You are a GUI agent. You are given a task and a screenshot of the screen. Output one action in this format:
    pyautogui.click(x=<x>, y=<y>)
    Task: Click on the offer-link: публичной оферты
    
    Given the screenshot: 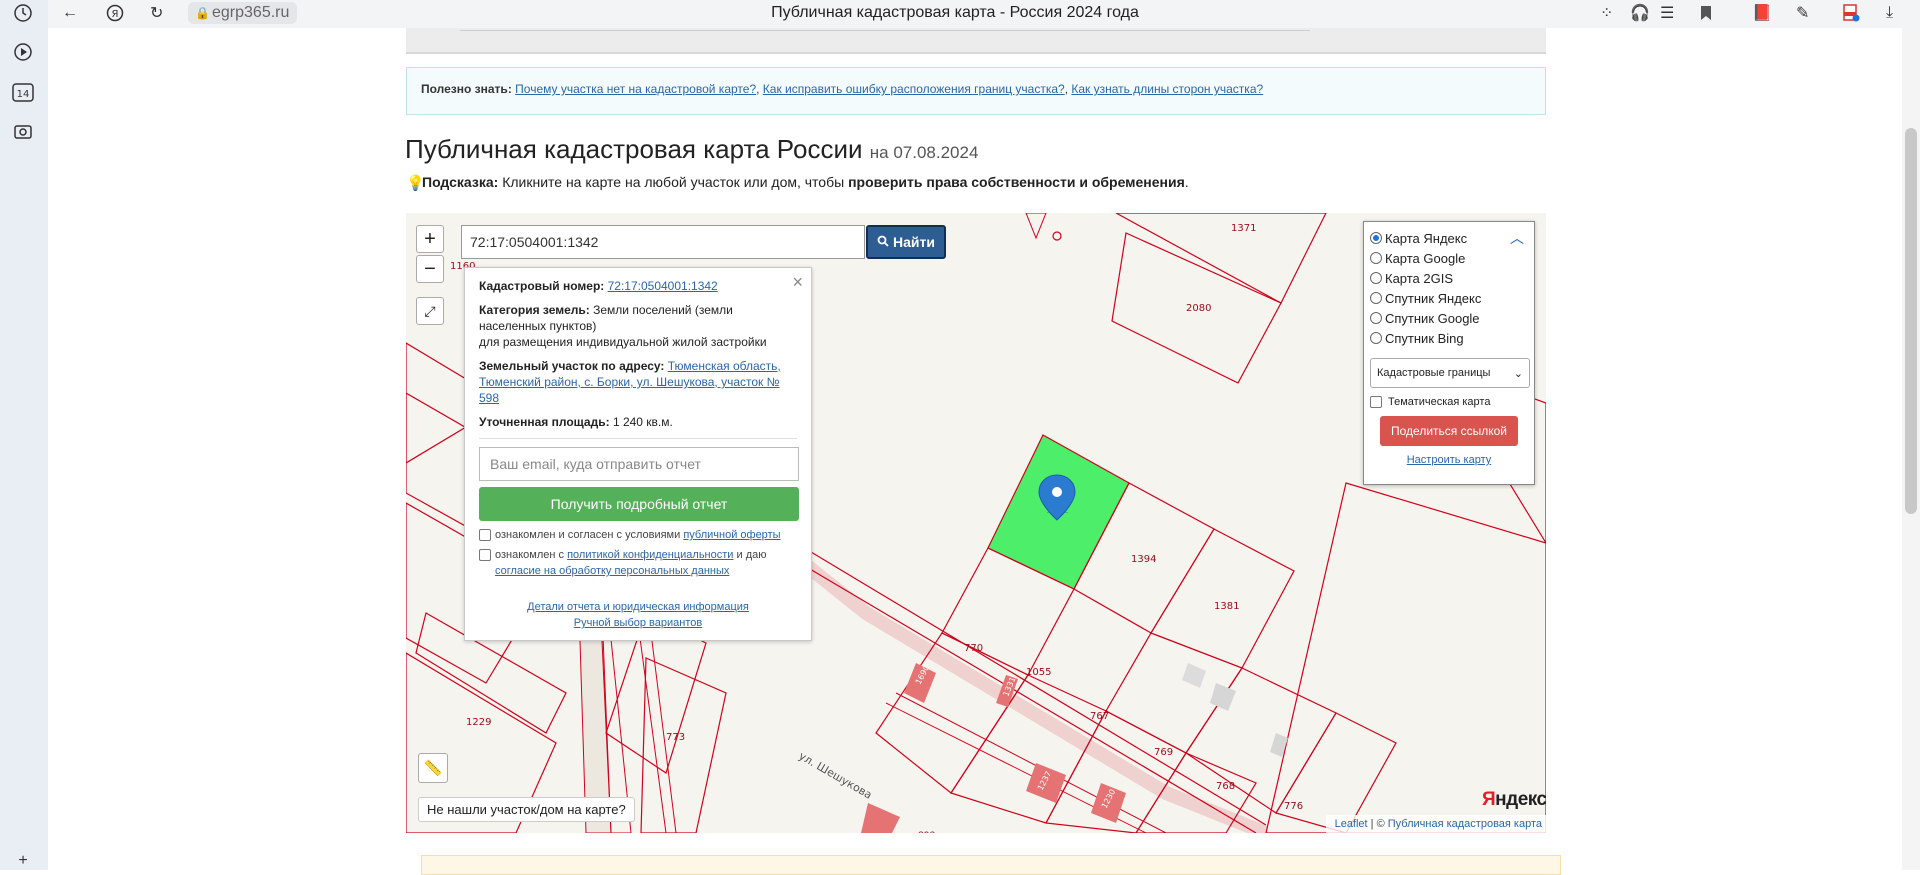 What is the action you would take?
    pyautogui.click(x=731, y=535)
    